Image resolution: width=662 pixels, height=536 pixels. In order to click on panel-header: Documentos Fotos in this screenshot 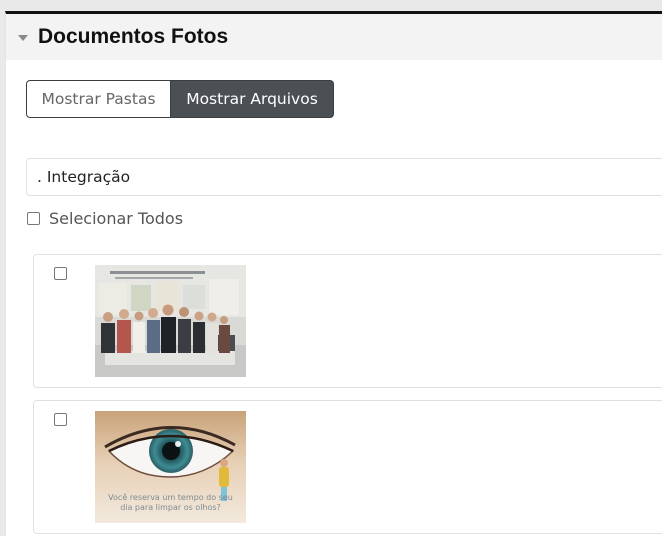, I will do `click(334, 37)`.